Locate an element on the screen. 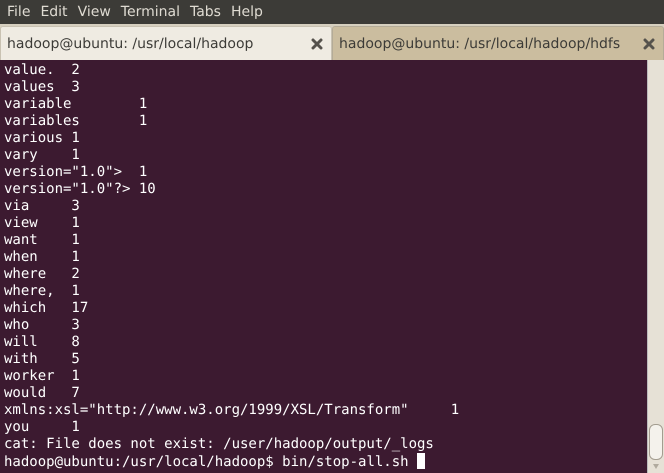  shell-prompt: hadoop@ubuntu:/usr/local/hadoop$ is located at coordinates (139, 462).